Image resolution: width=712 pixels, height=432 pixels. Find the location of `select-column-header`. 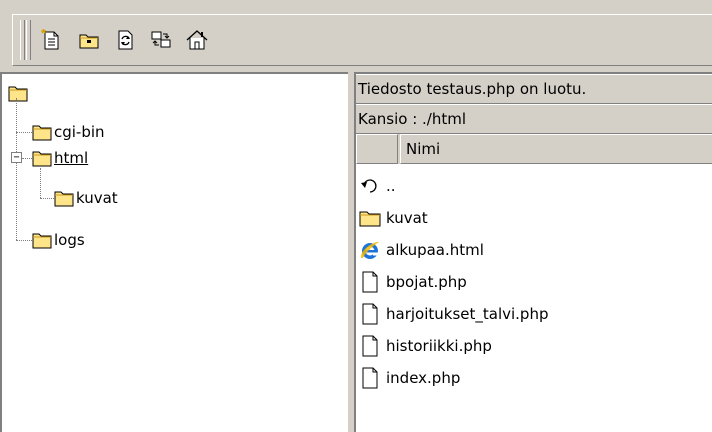

select-column-header is located at coordinates (377, 149).